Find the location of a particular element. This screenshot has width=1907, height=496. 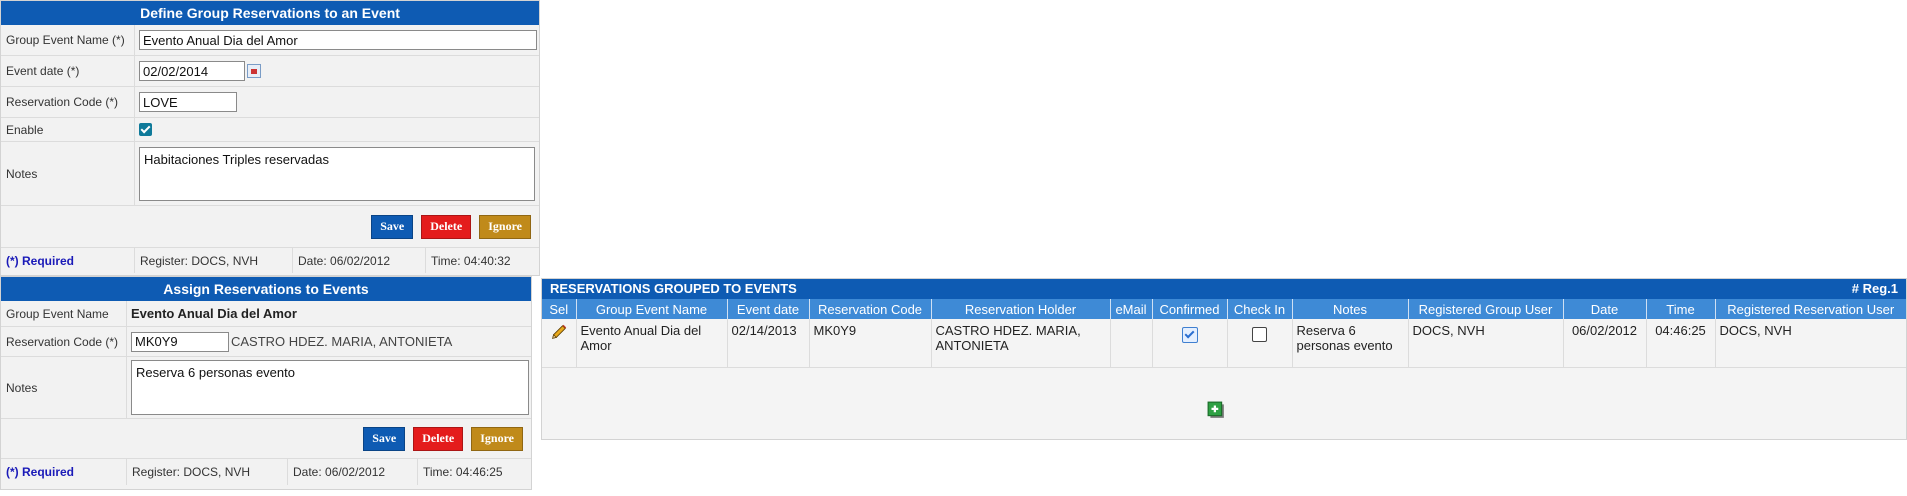

cell-date: 06/02/2012 is located at coordinates (1605, 343).